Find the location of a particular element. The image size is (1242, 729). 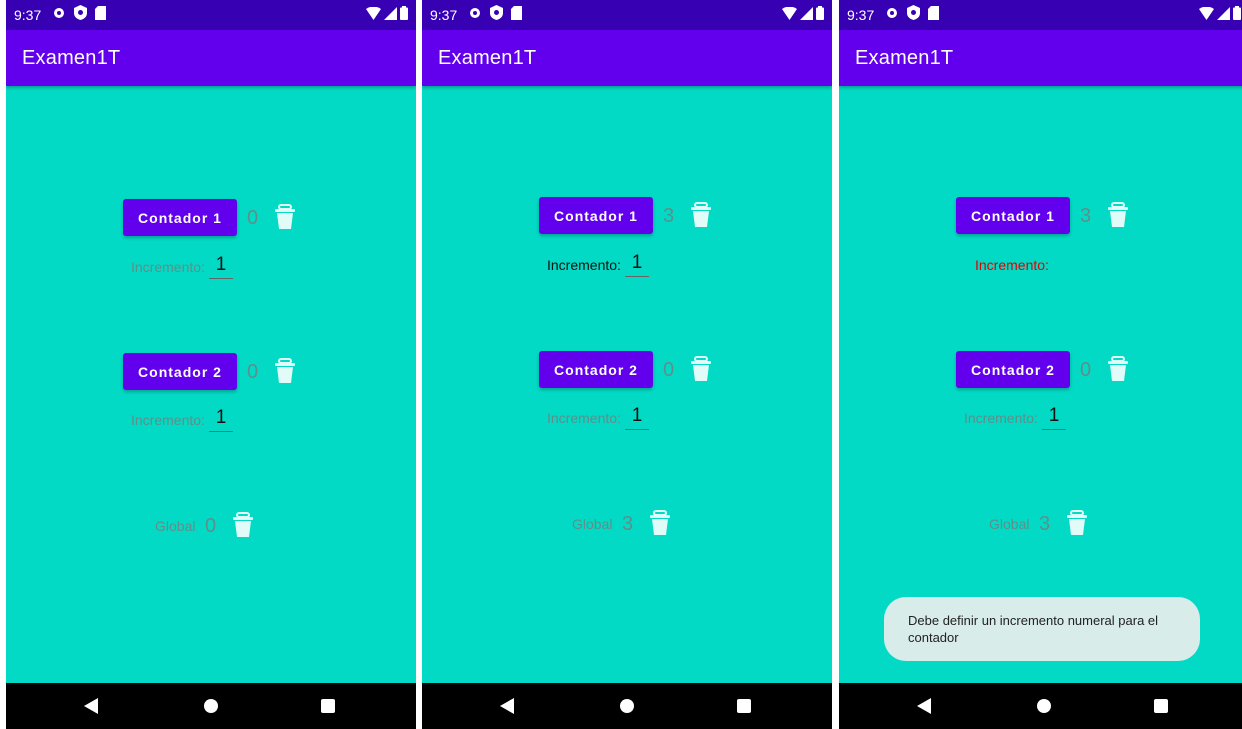

contador-1-value: 0 is located at coordinates (253, 218).